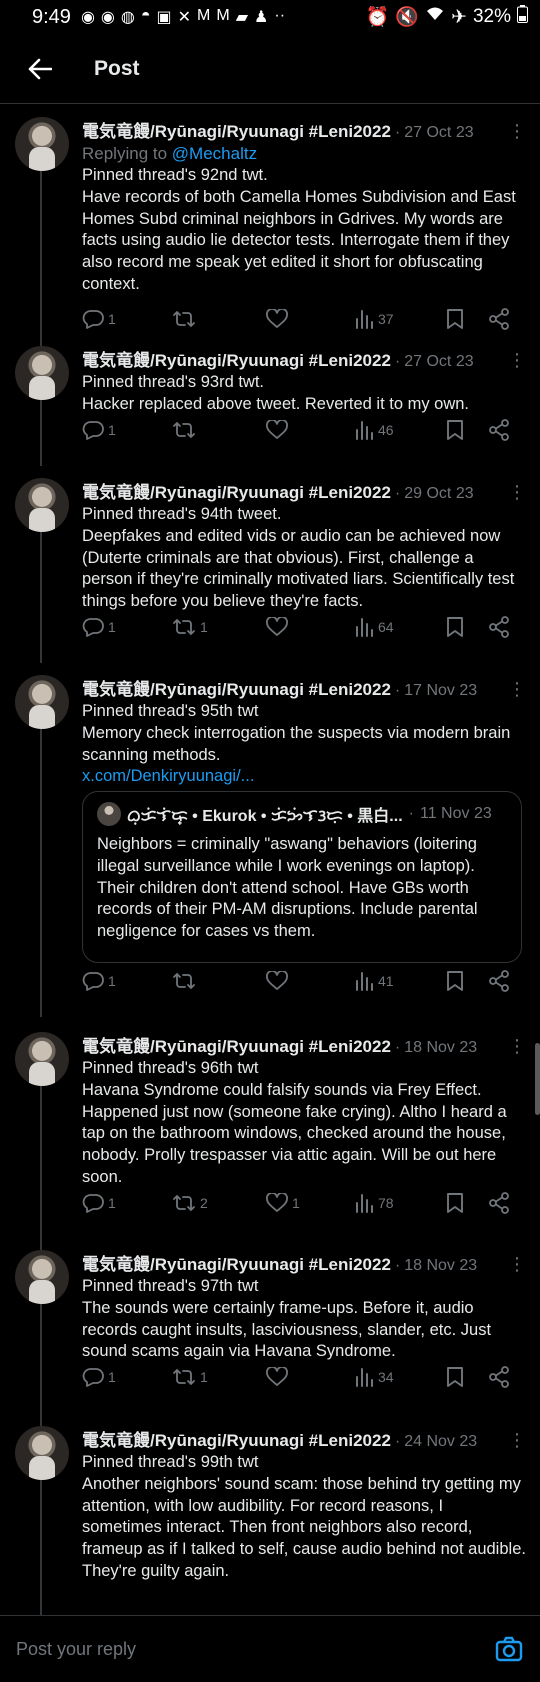  I want to click on reply-composer: Post your reply, so click(270, 1648).